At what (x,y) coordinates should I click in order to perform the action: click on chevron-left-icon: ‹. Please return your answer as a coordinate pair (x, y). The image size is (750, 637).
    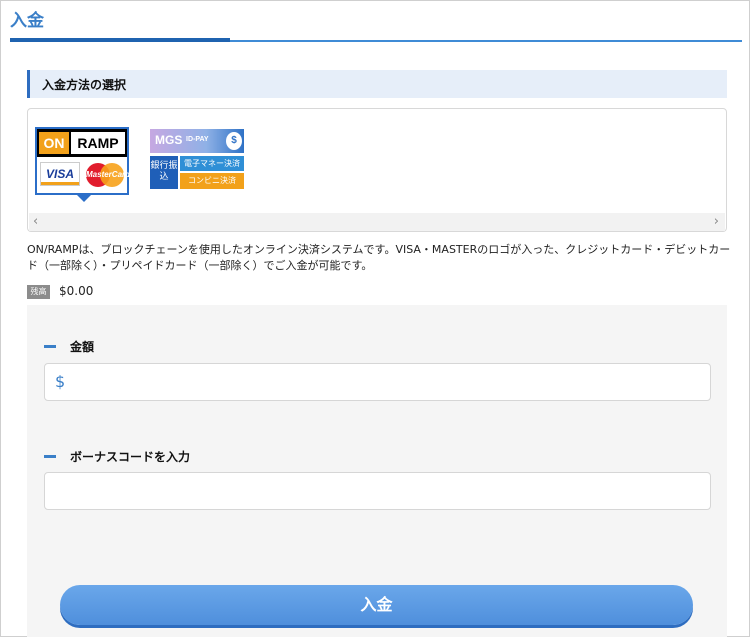
    Looking at the image, I should click on (35, 222).